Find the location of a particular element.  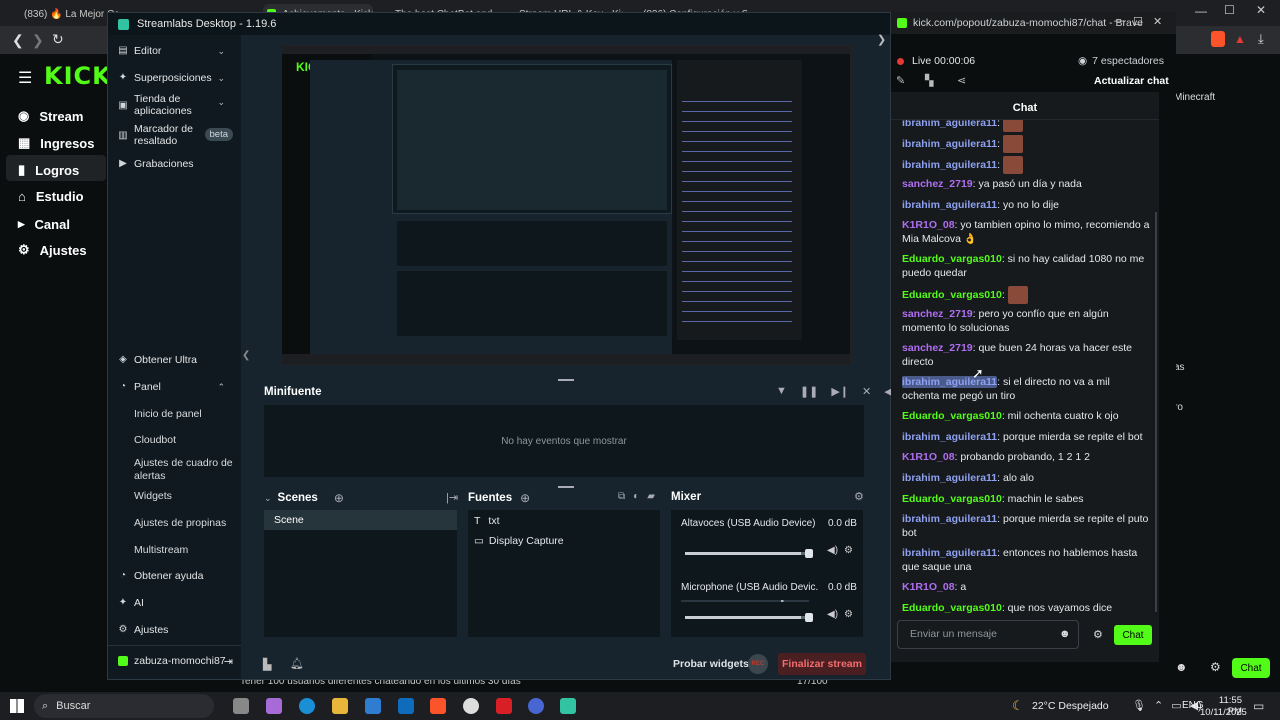

chevron-down-icon: ⌄ is located at coordinates (268, 498).